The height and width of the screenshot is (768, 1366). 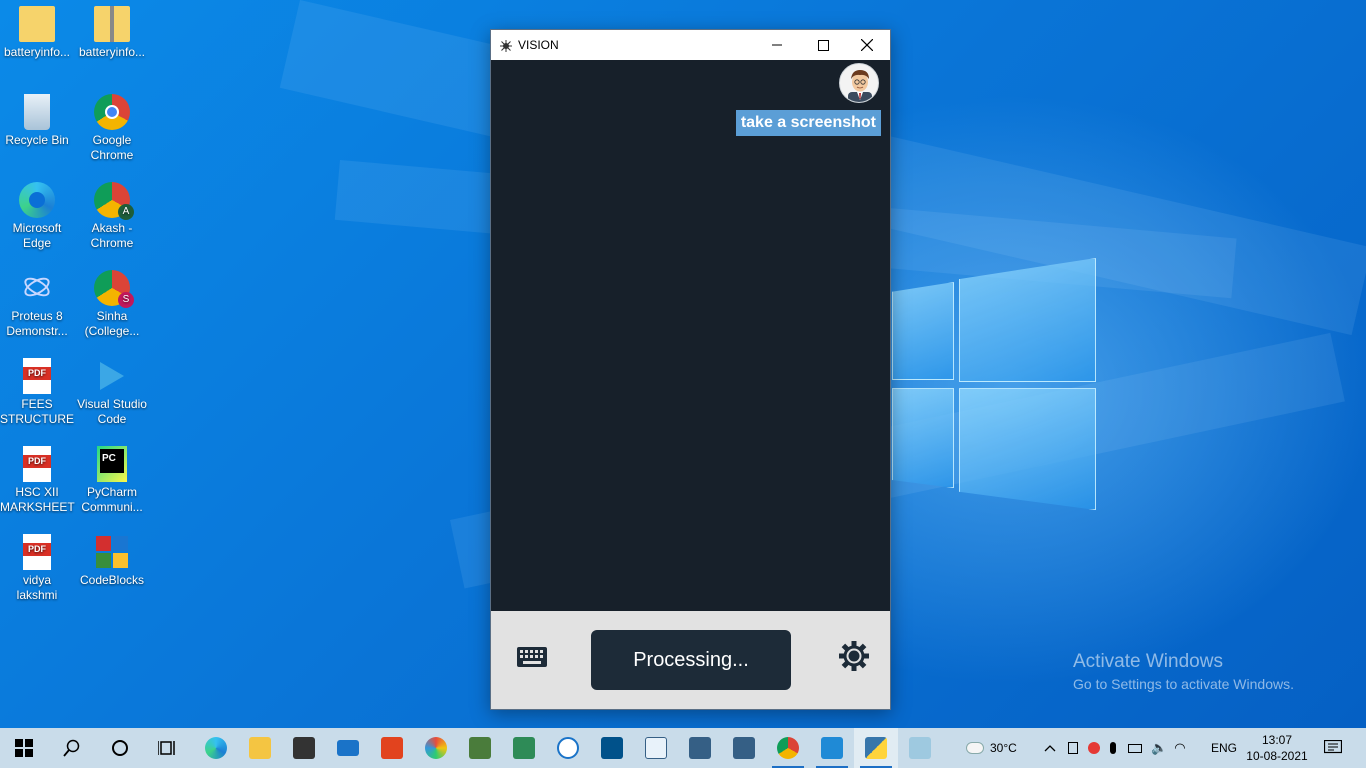 I want to click on file-explorer-icon, so click(x=260, y=748).